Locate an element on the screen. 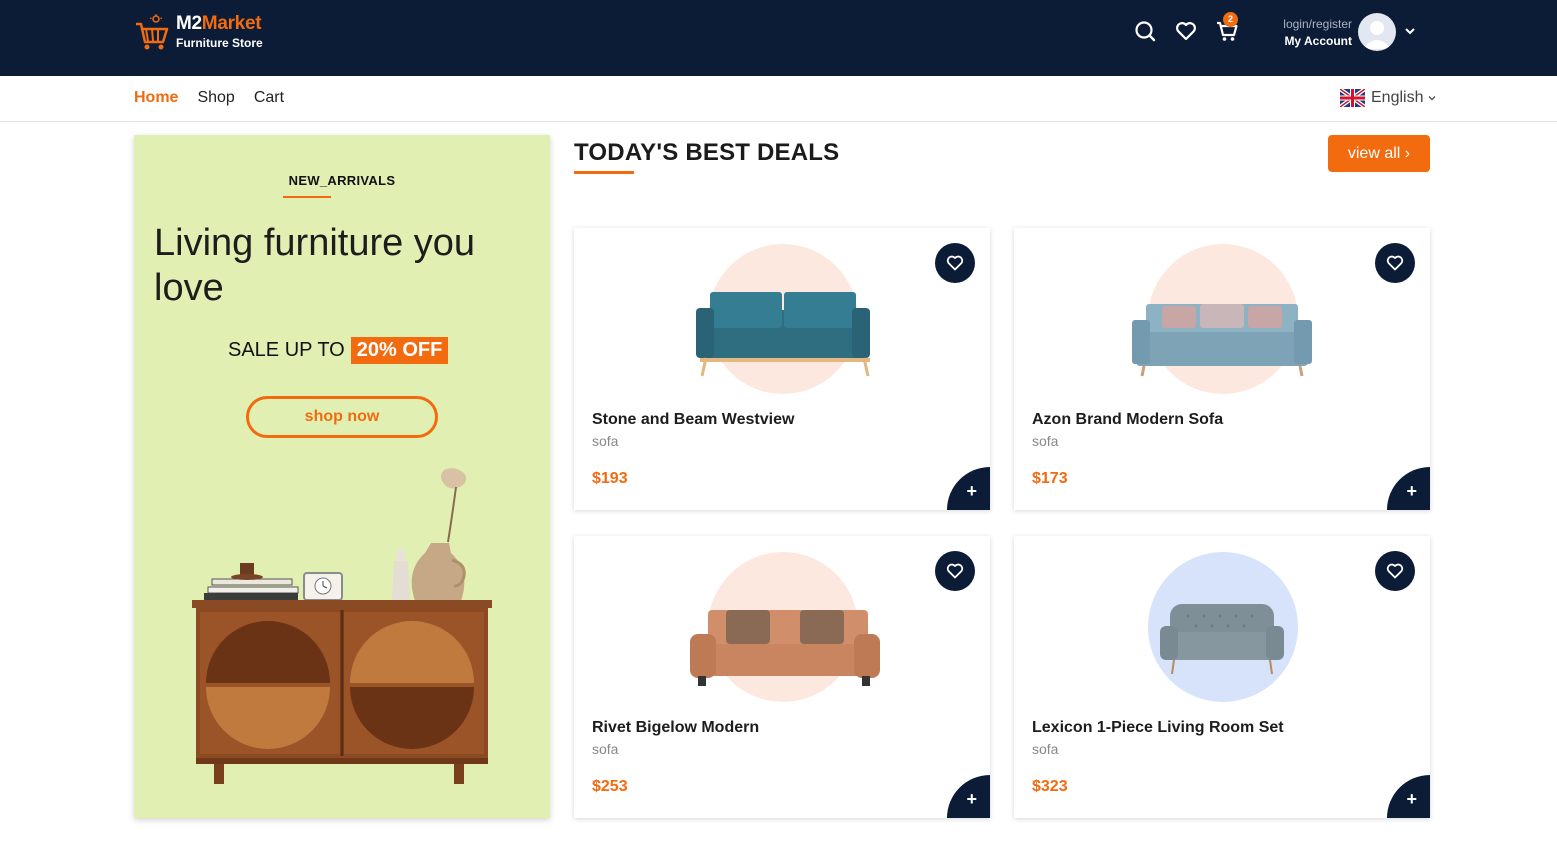 The width and height of the screenshot is (1557, 856). sale-percent-badge: 20% OFF is located at coordinates (399, 350).